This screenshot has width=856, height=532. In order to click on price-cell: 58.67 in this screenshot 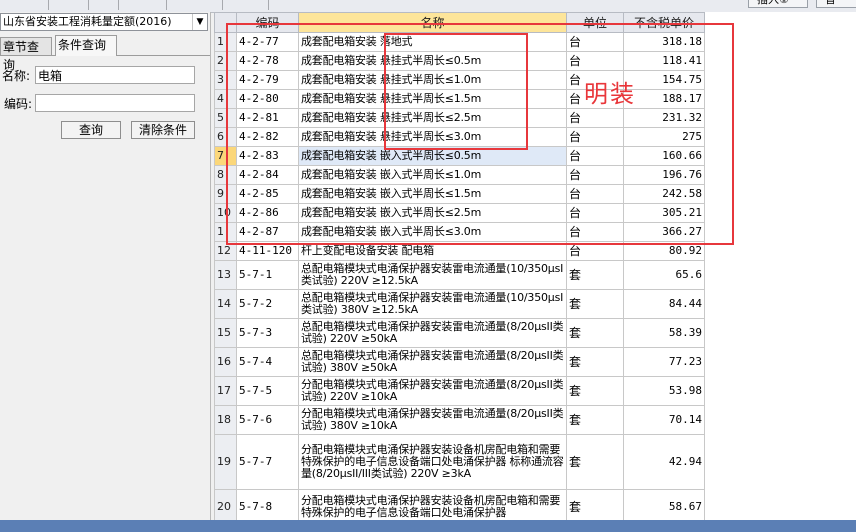, I will do `click(664, 504)`.